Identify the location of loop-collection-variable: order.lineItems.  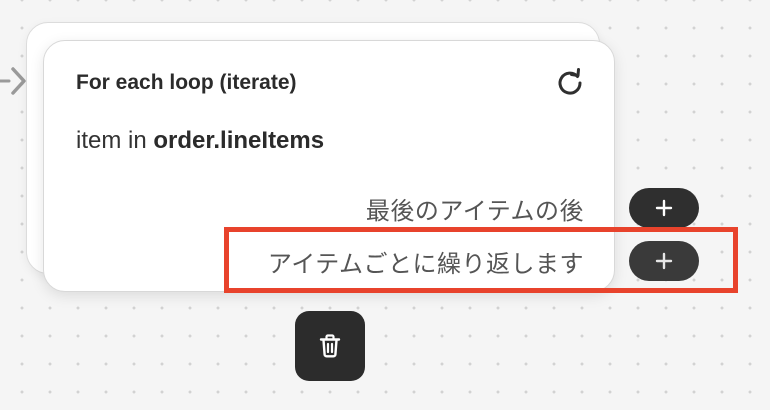
(239, 140).